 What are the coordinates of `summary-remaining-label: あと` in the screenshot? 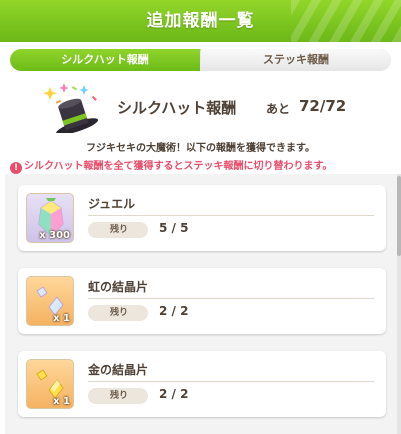 It's located at (278, 109).